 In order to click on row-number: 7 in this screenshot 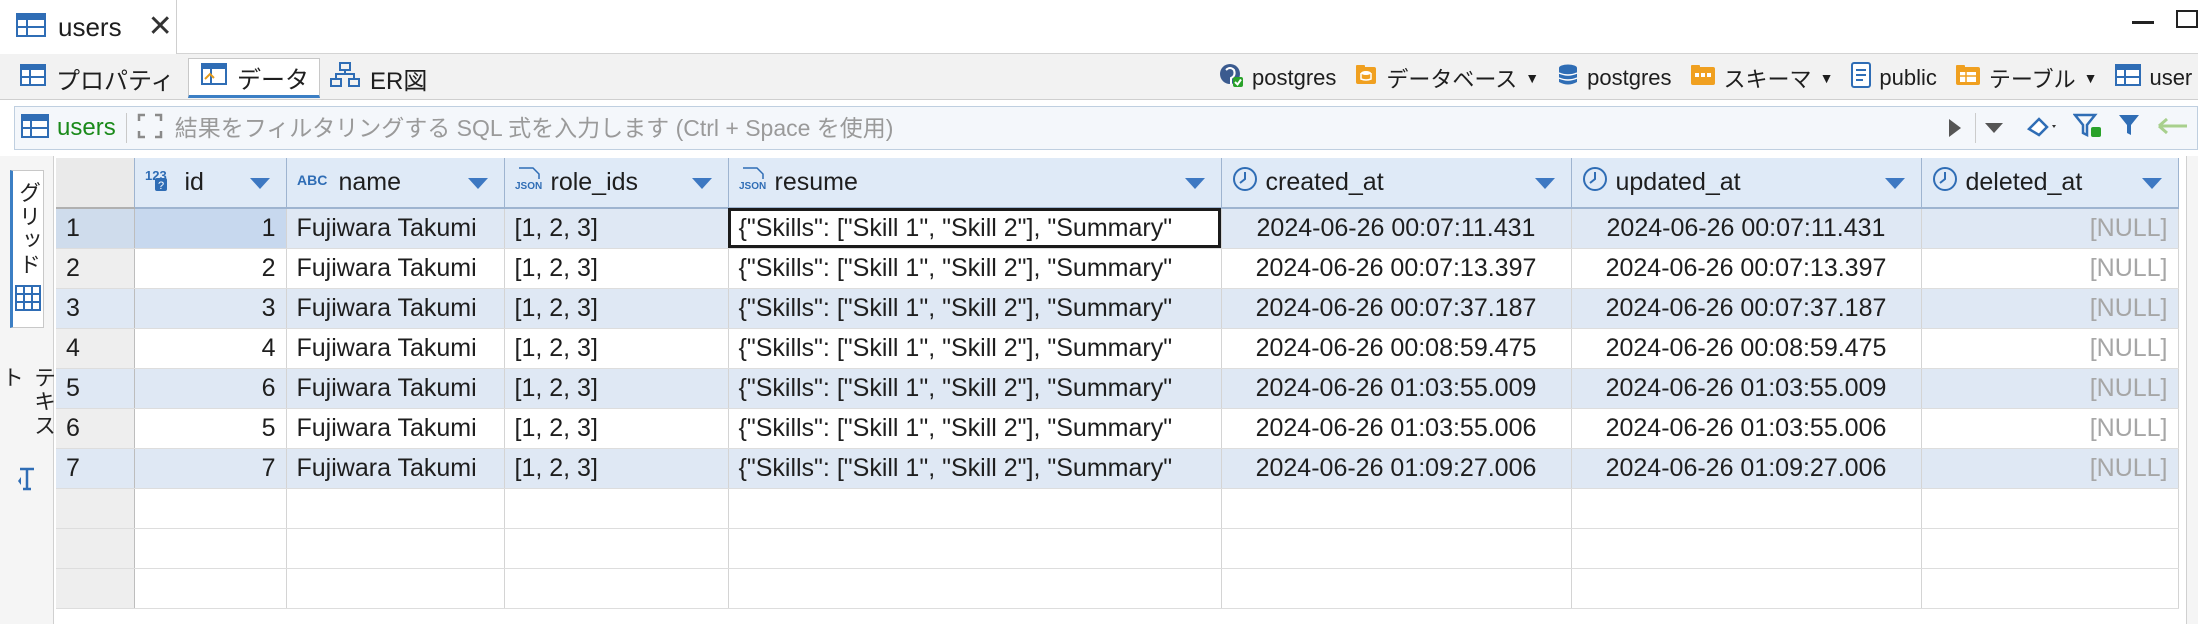, I will do `click(95, 468)`.